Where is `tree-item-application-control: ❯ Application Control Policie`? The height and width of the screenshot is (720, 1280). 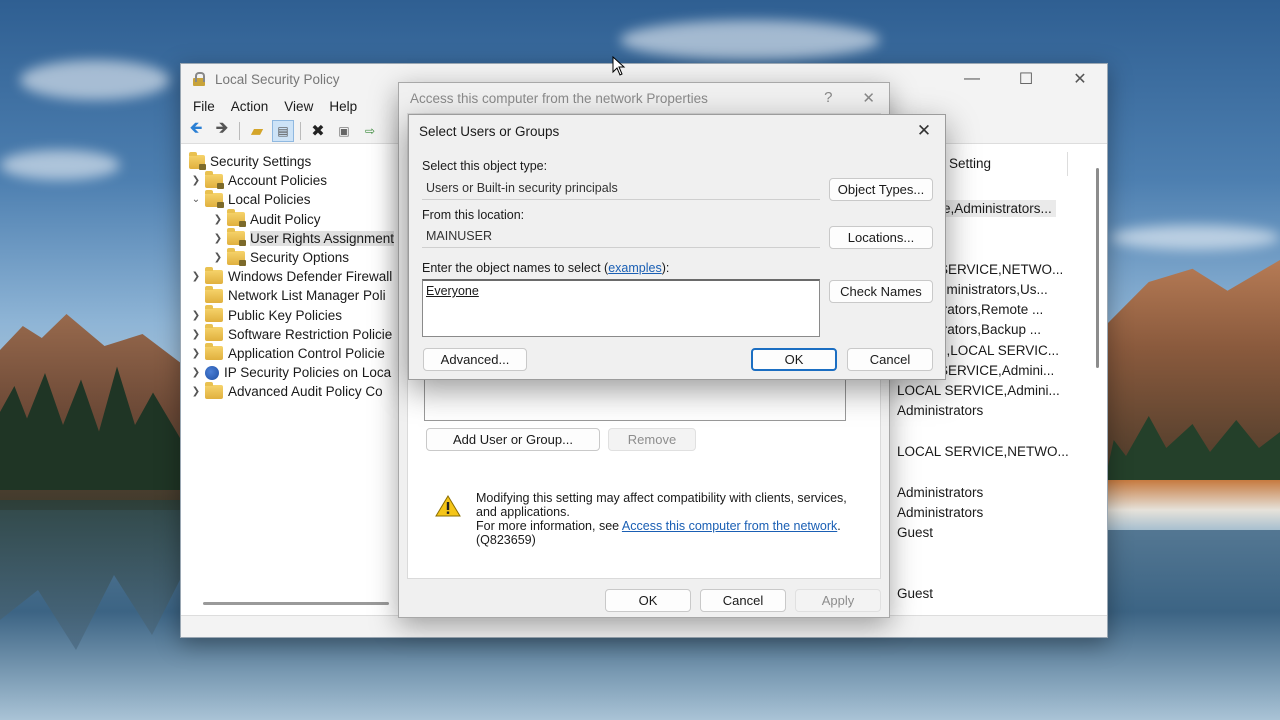
tree-item-application-control: ❯ Application Control Policie is located at coordinates (292, 353).